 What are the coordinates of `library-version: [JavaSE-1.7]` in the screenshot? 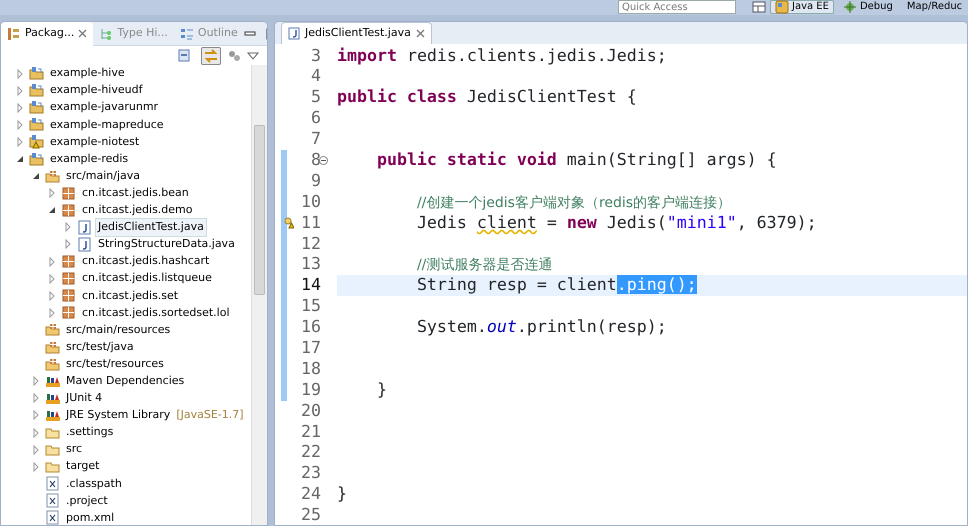 It's located at (210, 415).